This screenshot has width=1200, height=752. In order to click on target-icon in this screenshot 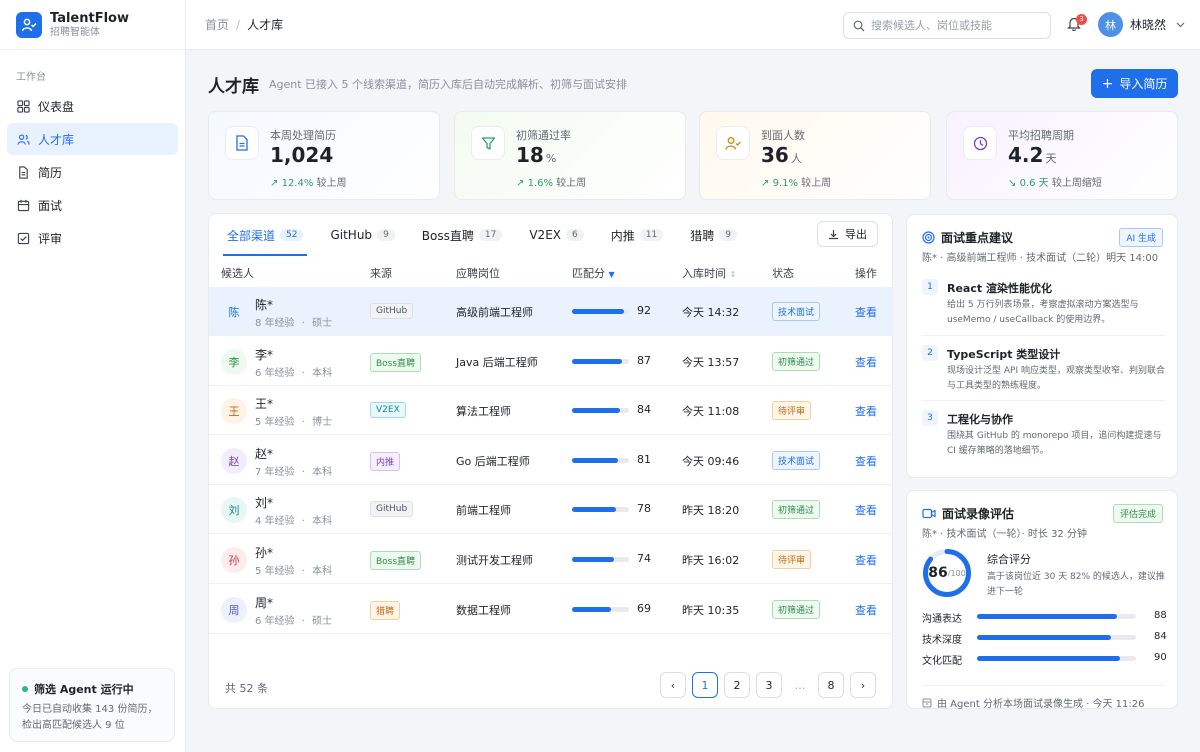, I will do `click(928, 237)`.